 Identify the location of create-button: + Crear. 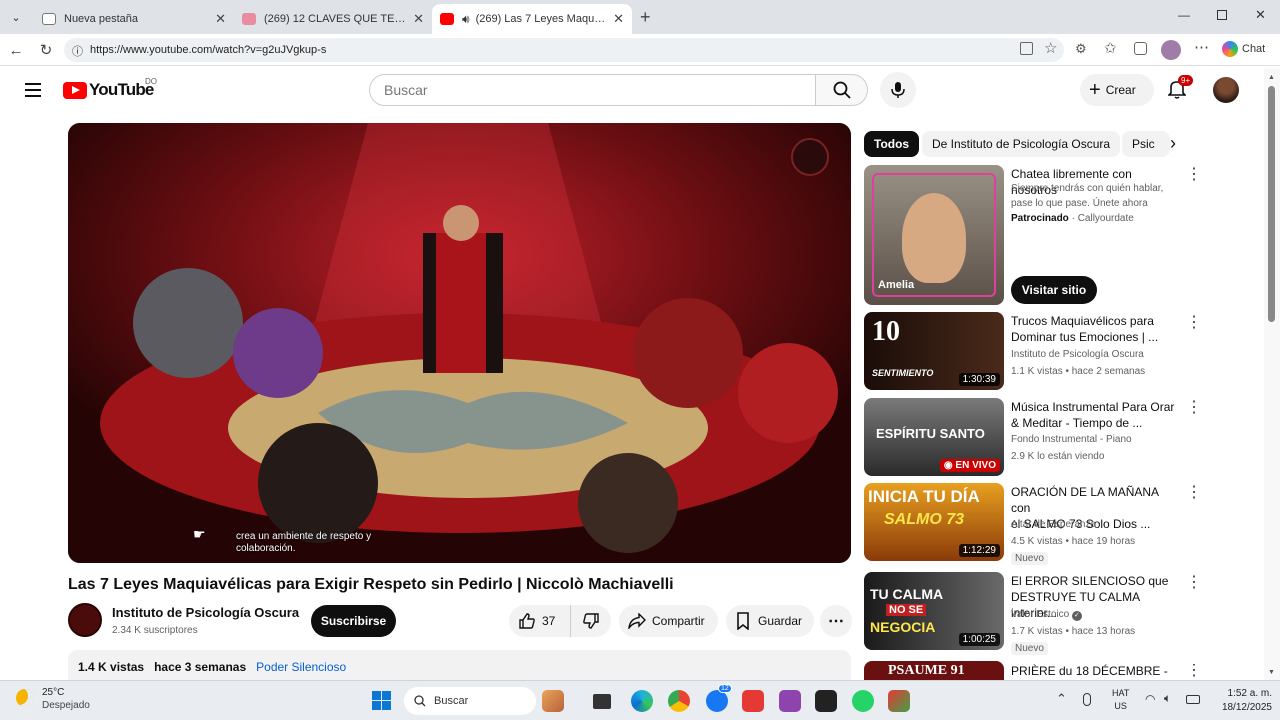
(1117, 90).